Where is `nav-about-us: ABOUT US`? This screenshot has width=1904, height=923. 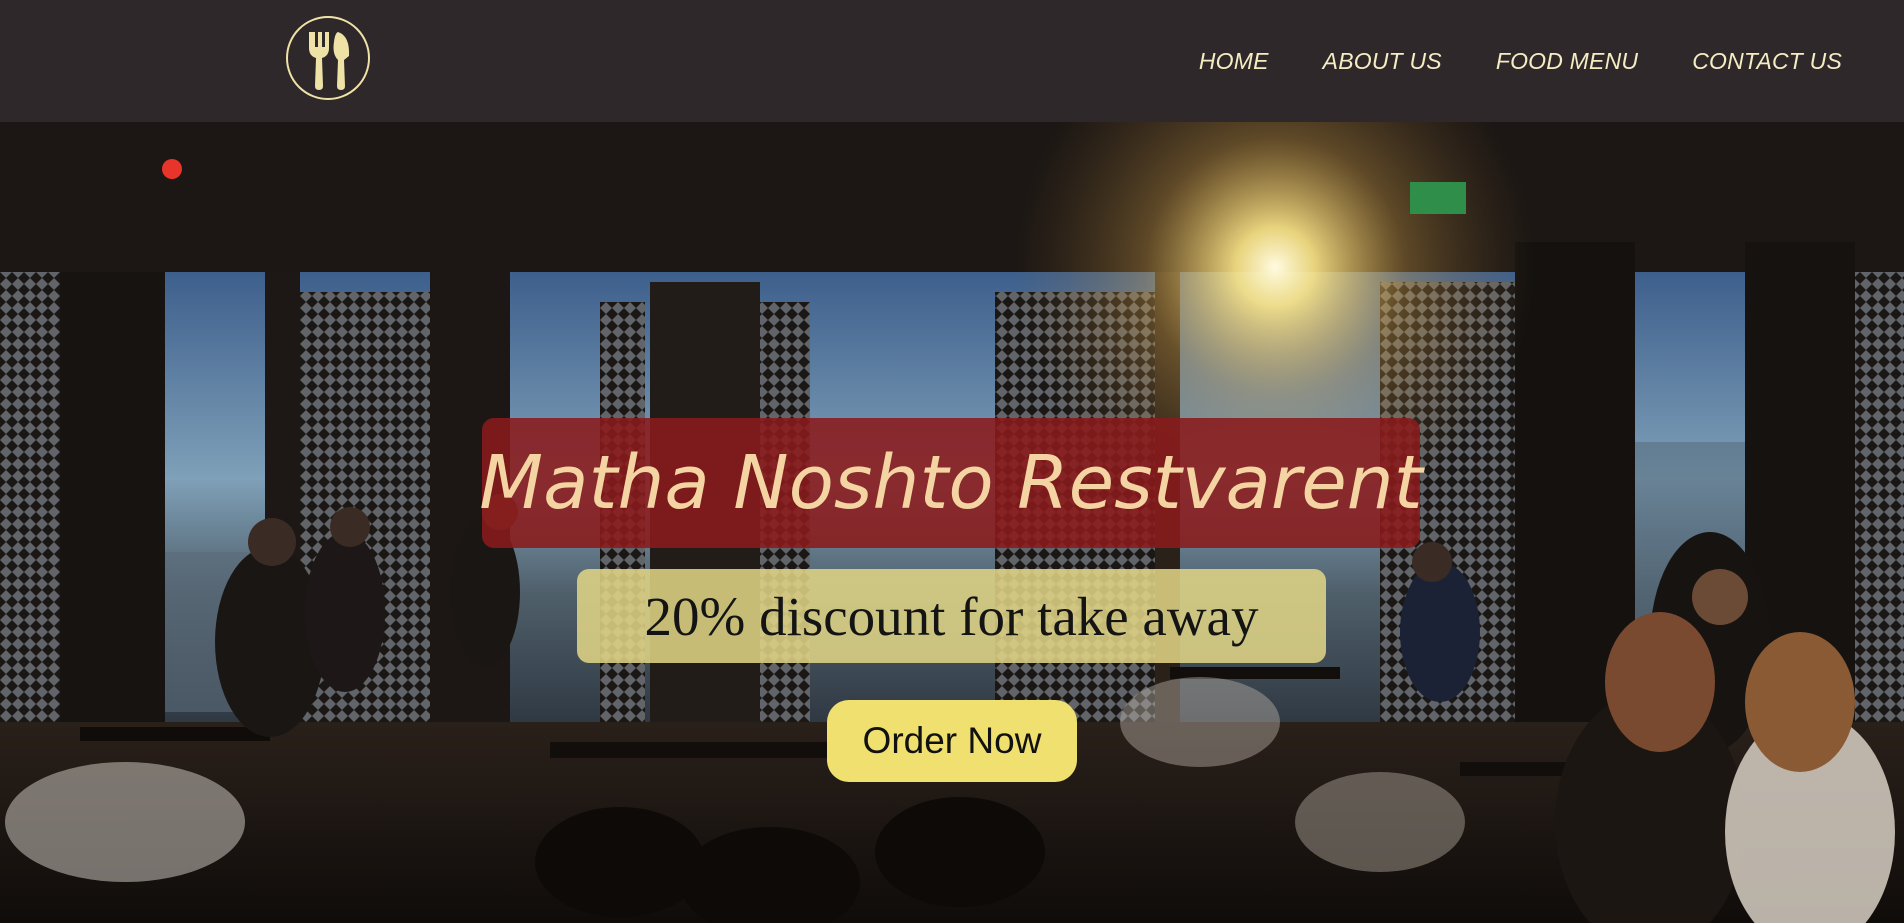 nav-about-us: ABOUT US is located at coordinates (1382, 61).